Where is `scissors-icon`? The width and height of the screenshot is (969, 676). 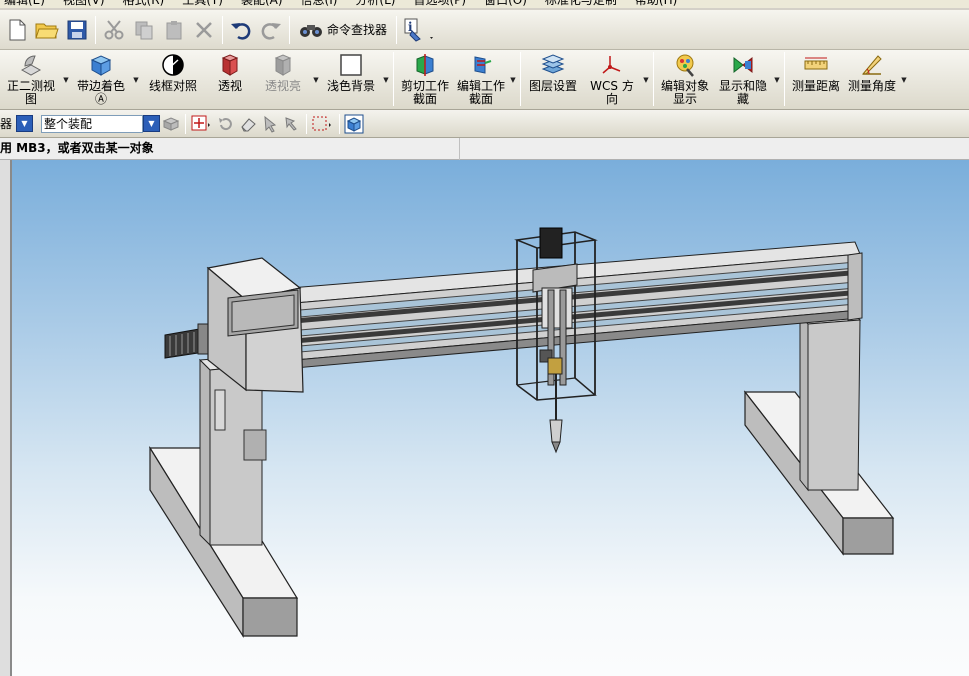
scissors-icon is located at coordinates (114, 29).